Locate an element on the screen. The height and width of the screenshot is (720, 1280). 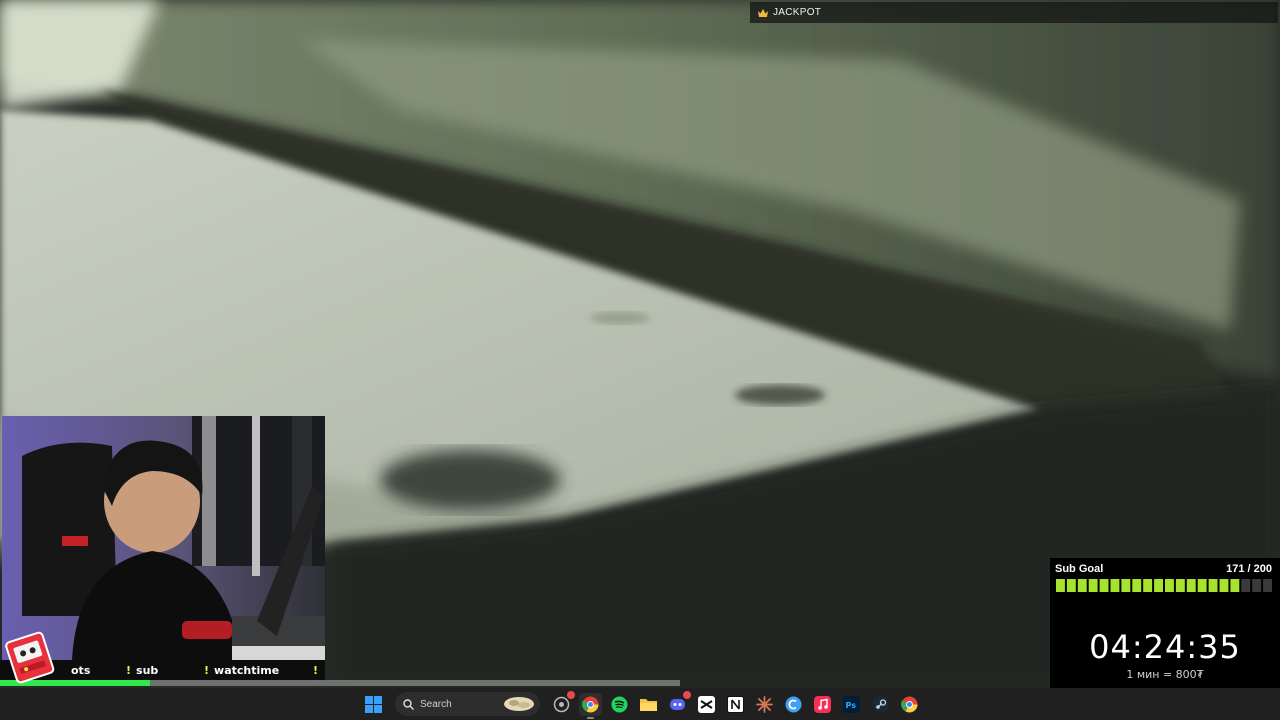
timer-rate: 1 мин = 800₮ is located at coordinates (1165, 674).